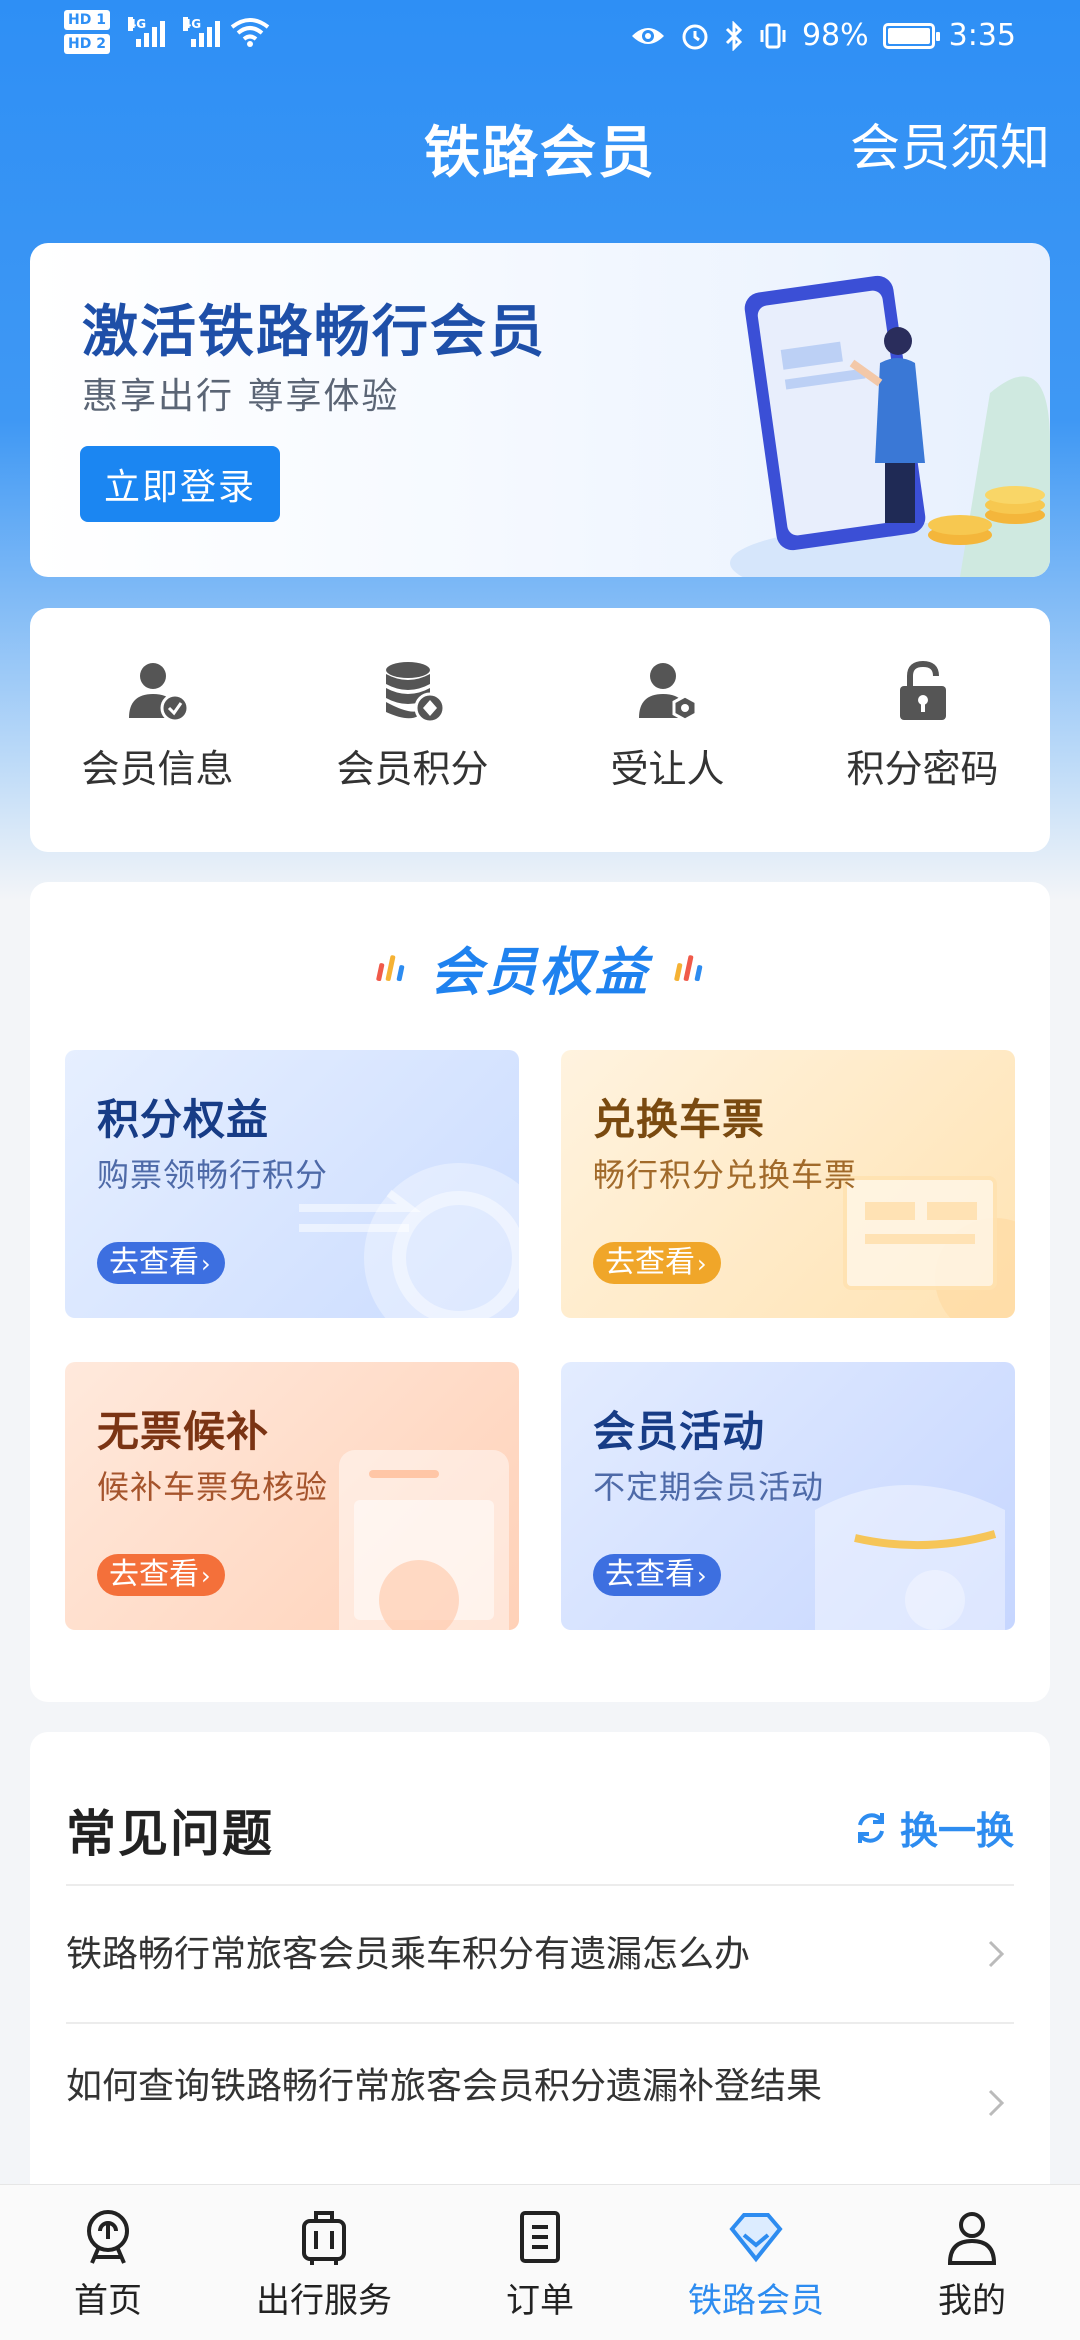  I want to click on nav-travel-services: 出行服务, so click(324, 2262).